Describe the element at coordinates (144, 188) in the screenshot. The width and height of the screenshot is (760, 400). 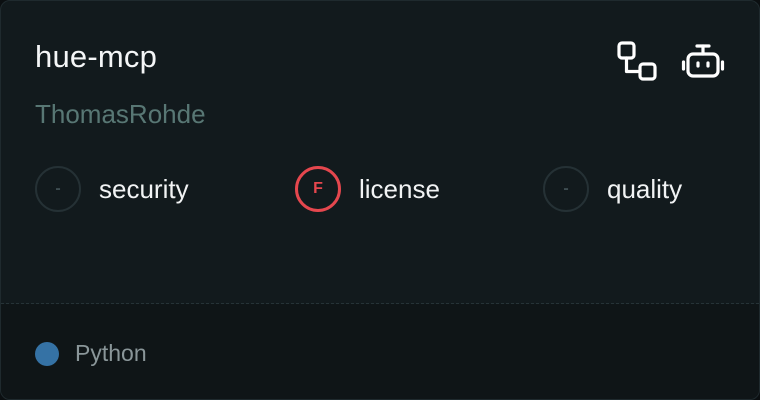
I see `score-label: security` at that location.